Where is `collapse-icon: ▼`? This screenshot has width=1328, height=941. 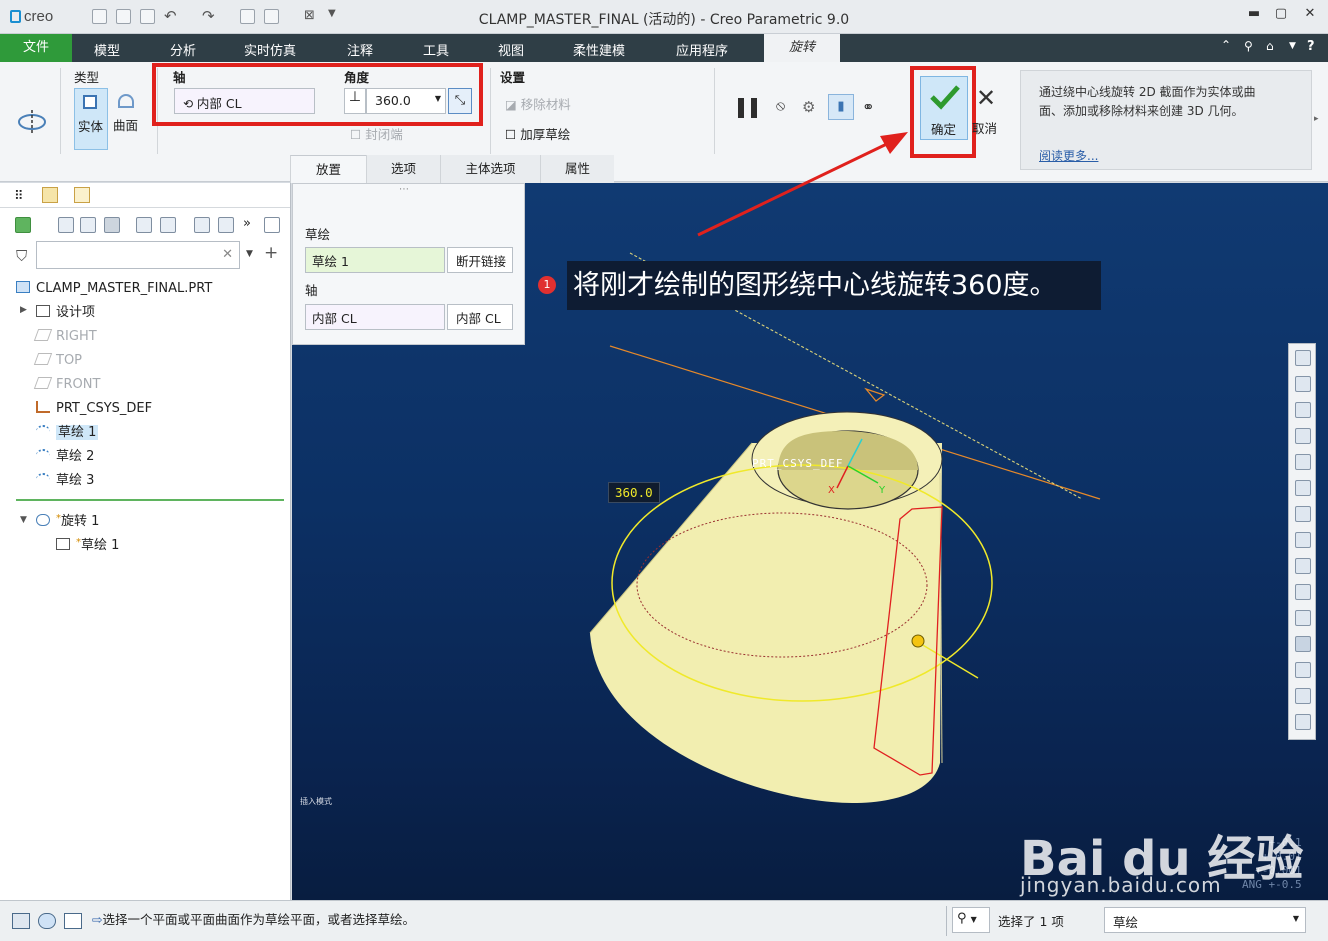 collapse-icon: ▼ is located at coordinates (23, 520).